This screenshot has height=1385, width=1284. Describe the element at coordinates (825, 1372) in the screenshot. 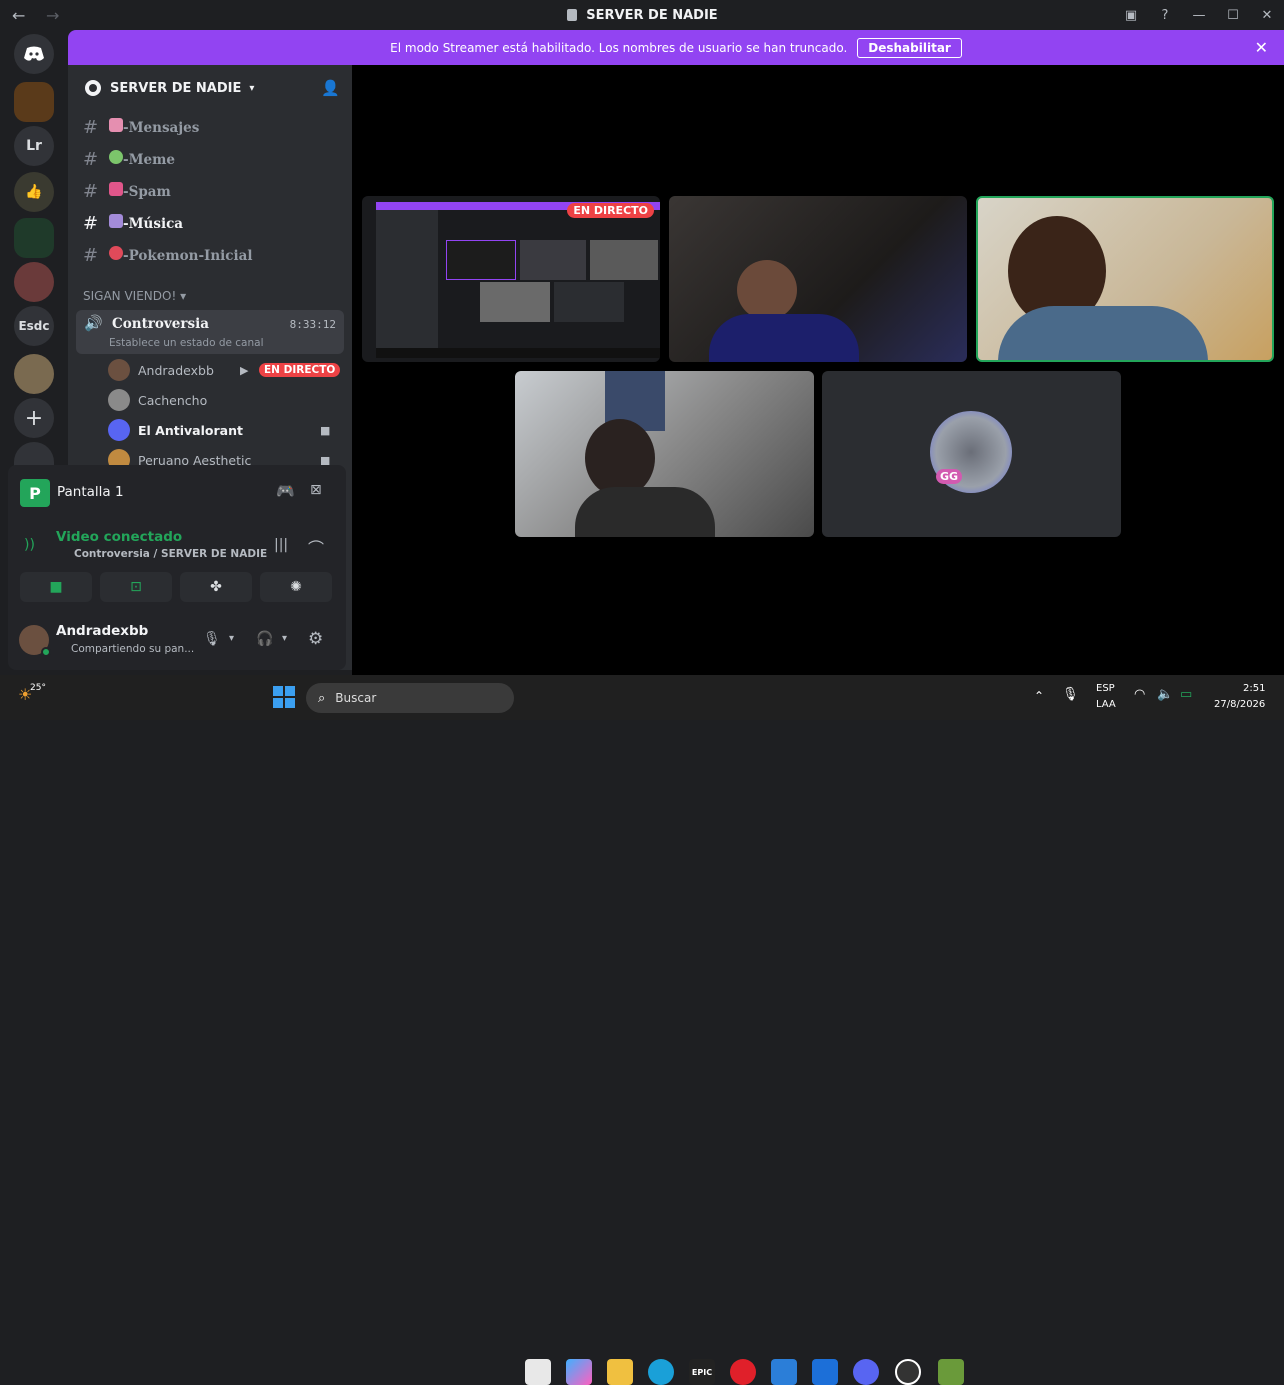

I see `app-icon` at that location.